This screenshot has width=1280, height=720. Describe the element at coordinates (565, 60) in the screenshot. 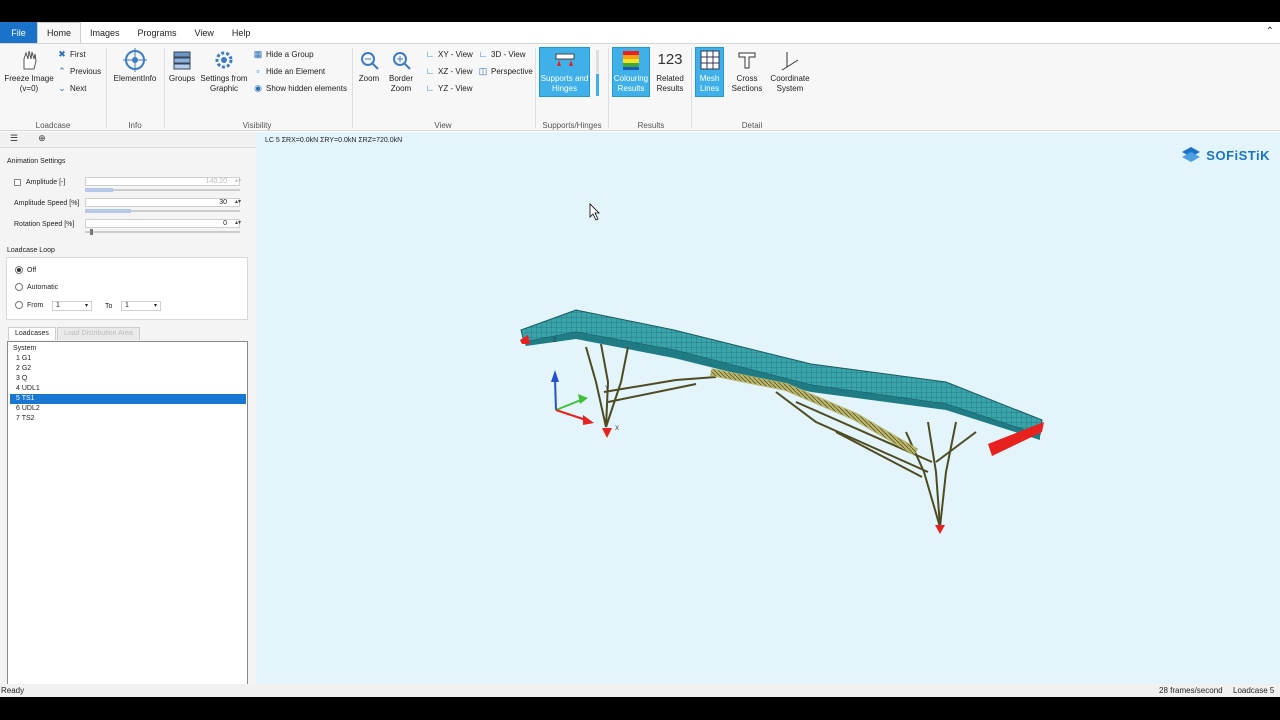

I see `supports-icon` at that location.